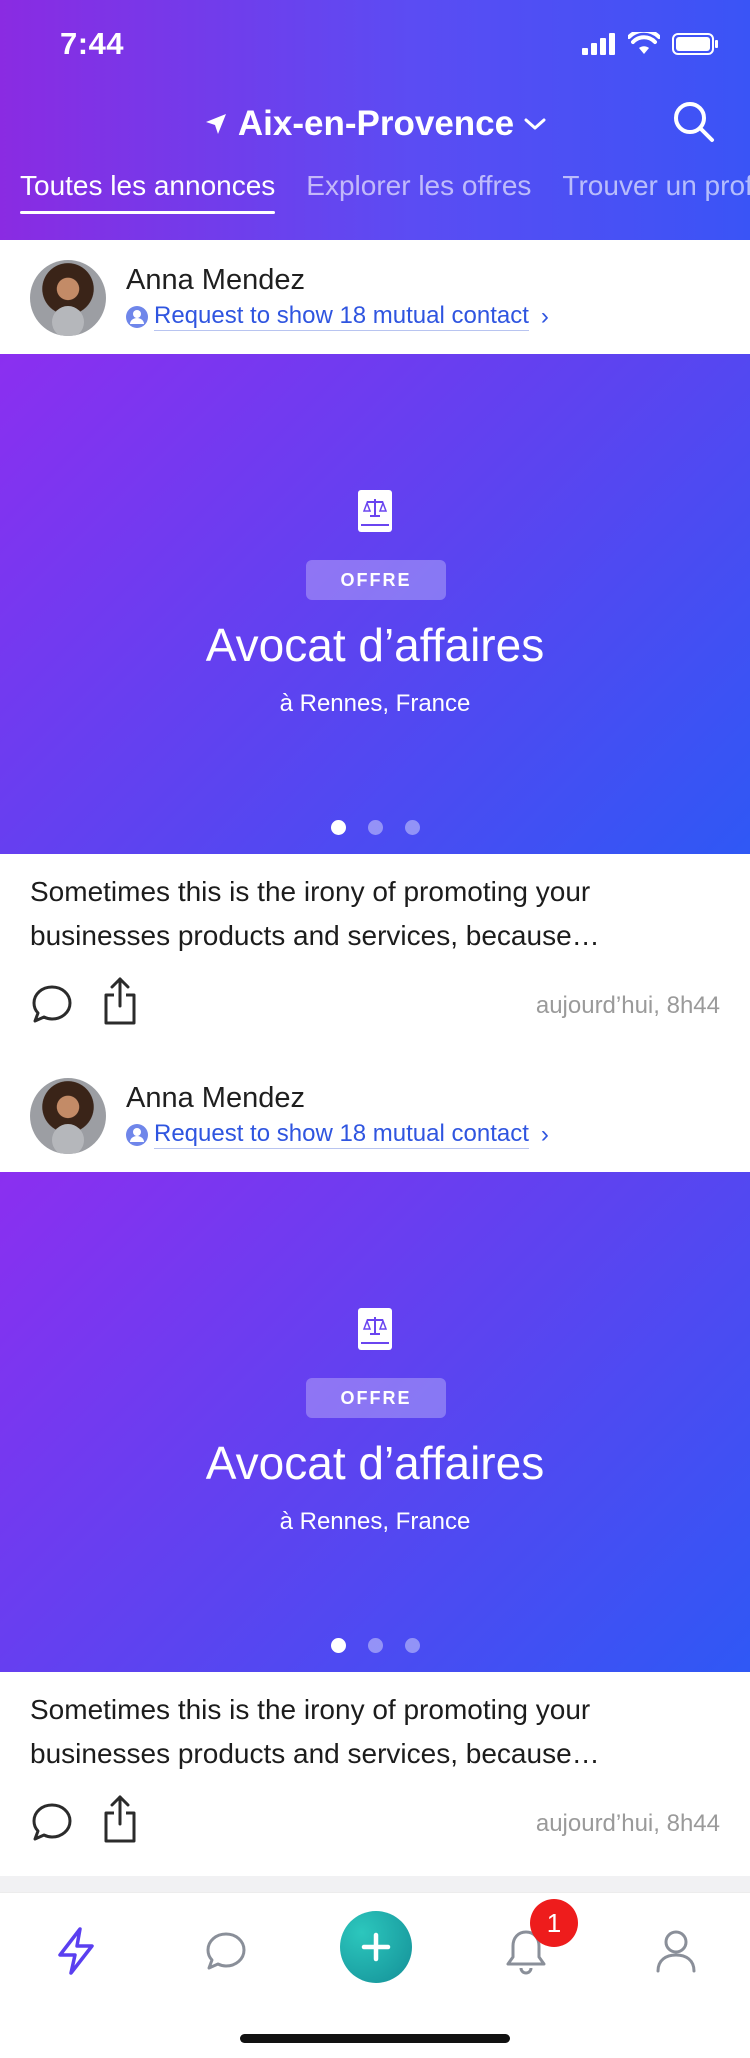 Image resolution: width=750 pixels, height=2058 pixels. I want to click on chevron-down-icon, so click(535, 124).